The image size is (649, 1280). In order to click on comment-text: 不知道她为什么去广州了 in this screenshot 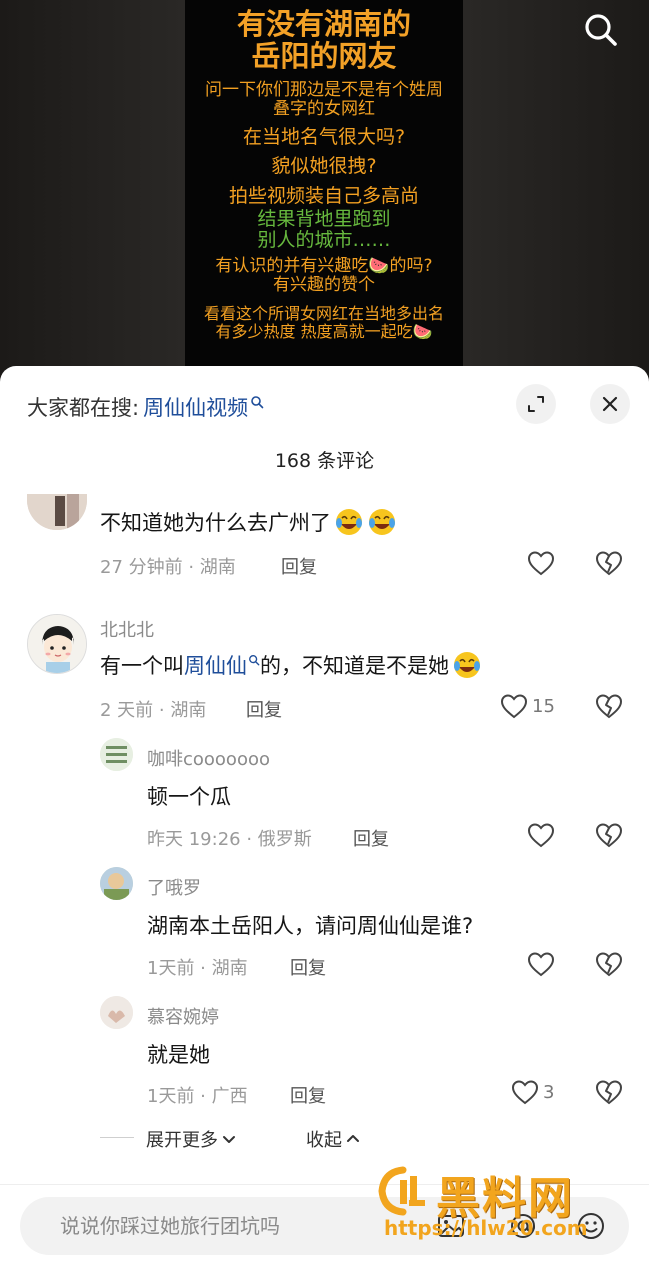, I will do `click(248, 522)`.